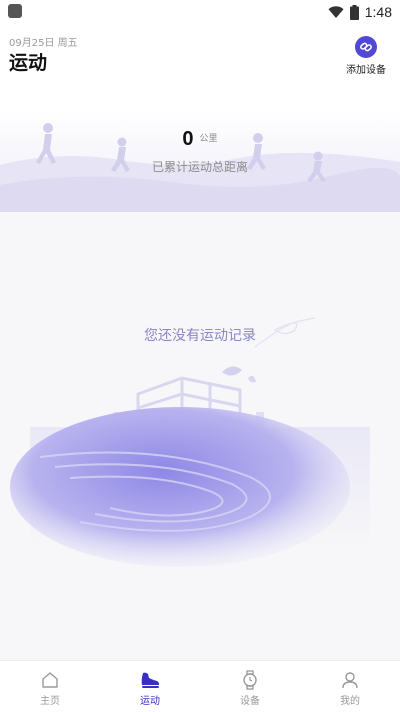 This screenshot has height=712, width=400. I want to click on watch-icon, so click(250, 680).